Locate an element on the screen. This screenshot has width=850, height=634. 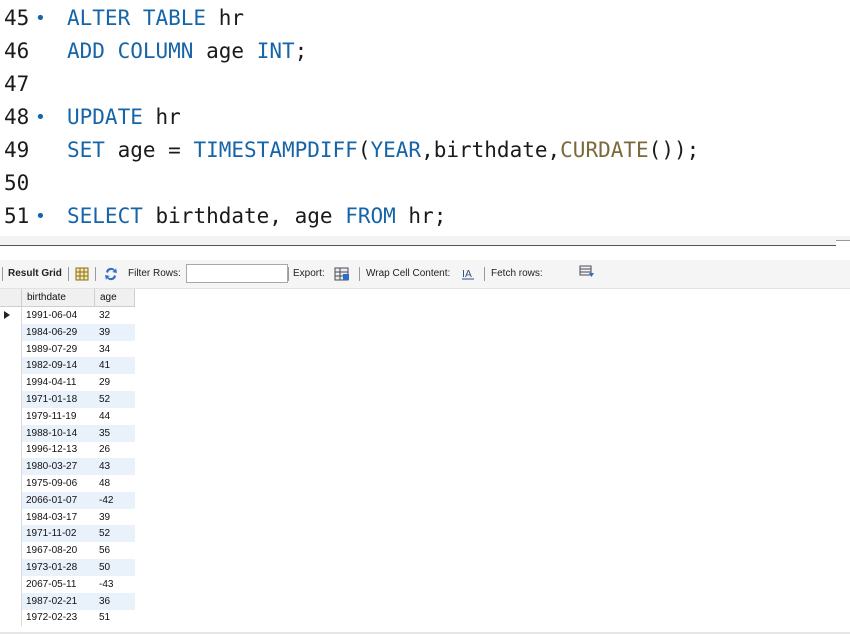
cell-age: 32 is located at coordinates (115, 315).